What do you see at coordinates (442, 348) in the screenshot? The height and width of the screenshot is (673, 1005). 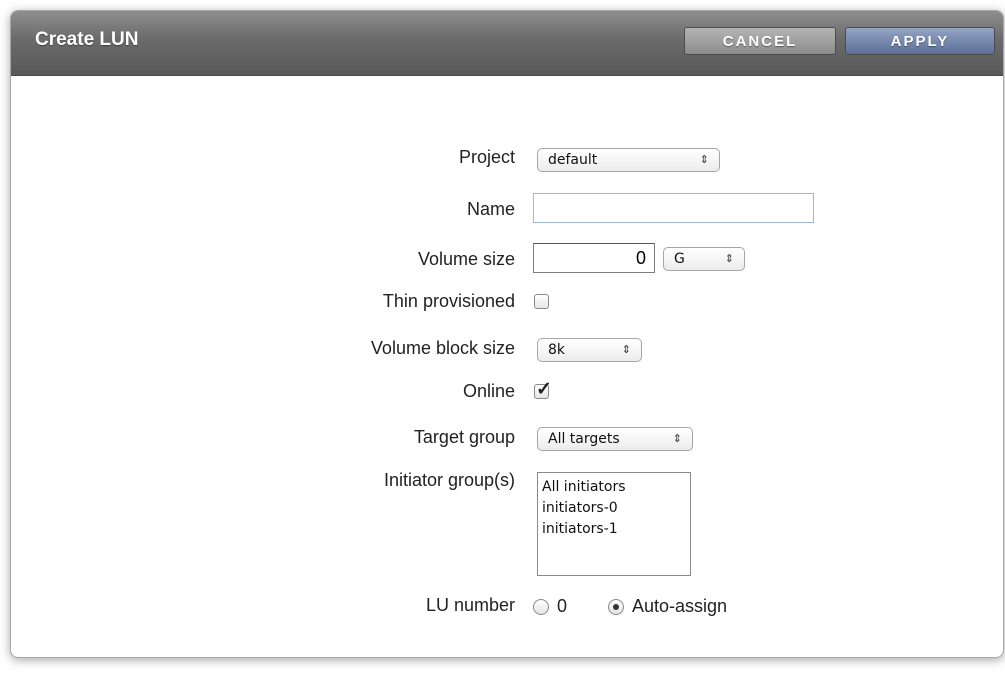 I see `volume-block-size-label: Volume block size` at bounding box center [442, 348].